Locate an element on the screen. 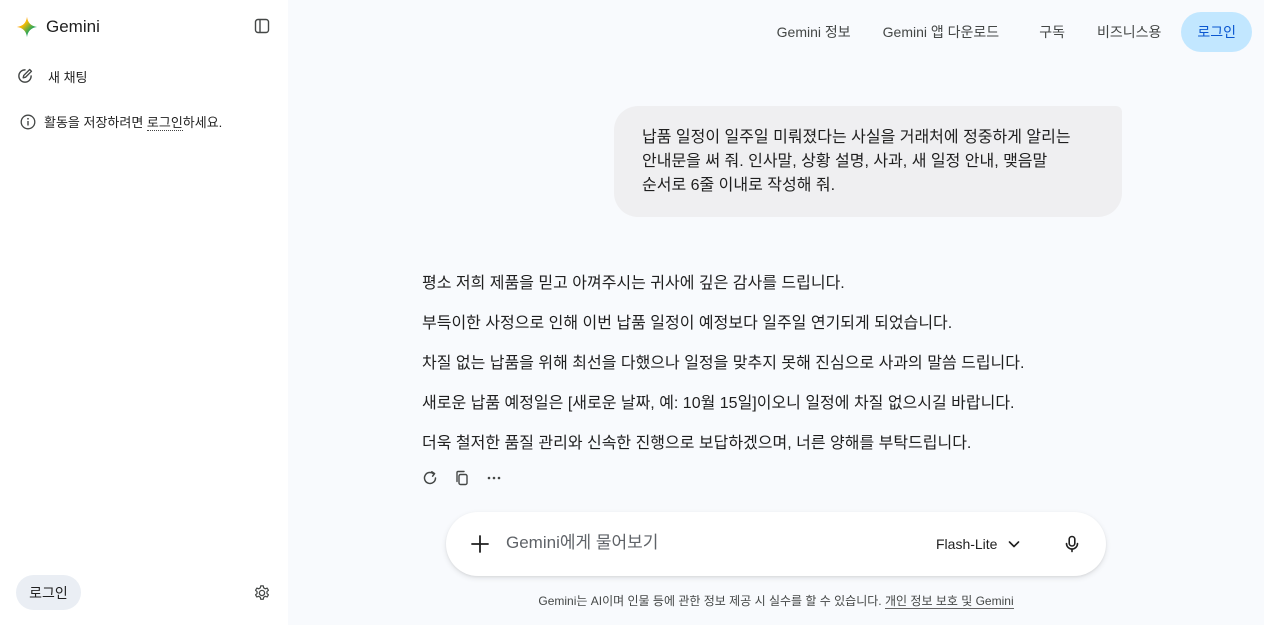  brand-name: Gemini is located at coordinates (73, 26).